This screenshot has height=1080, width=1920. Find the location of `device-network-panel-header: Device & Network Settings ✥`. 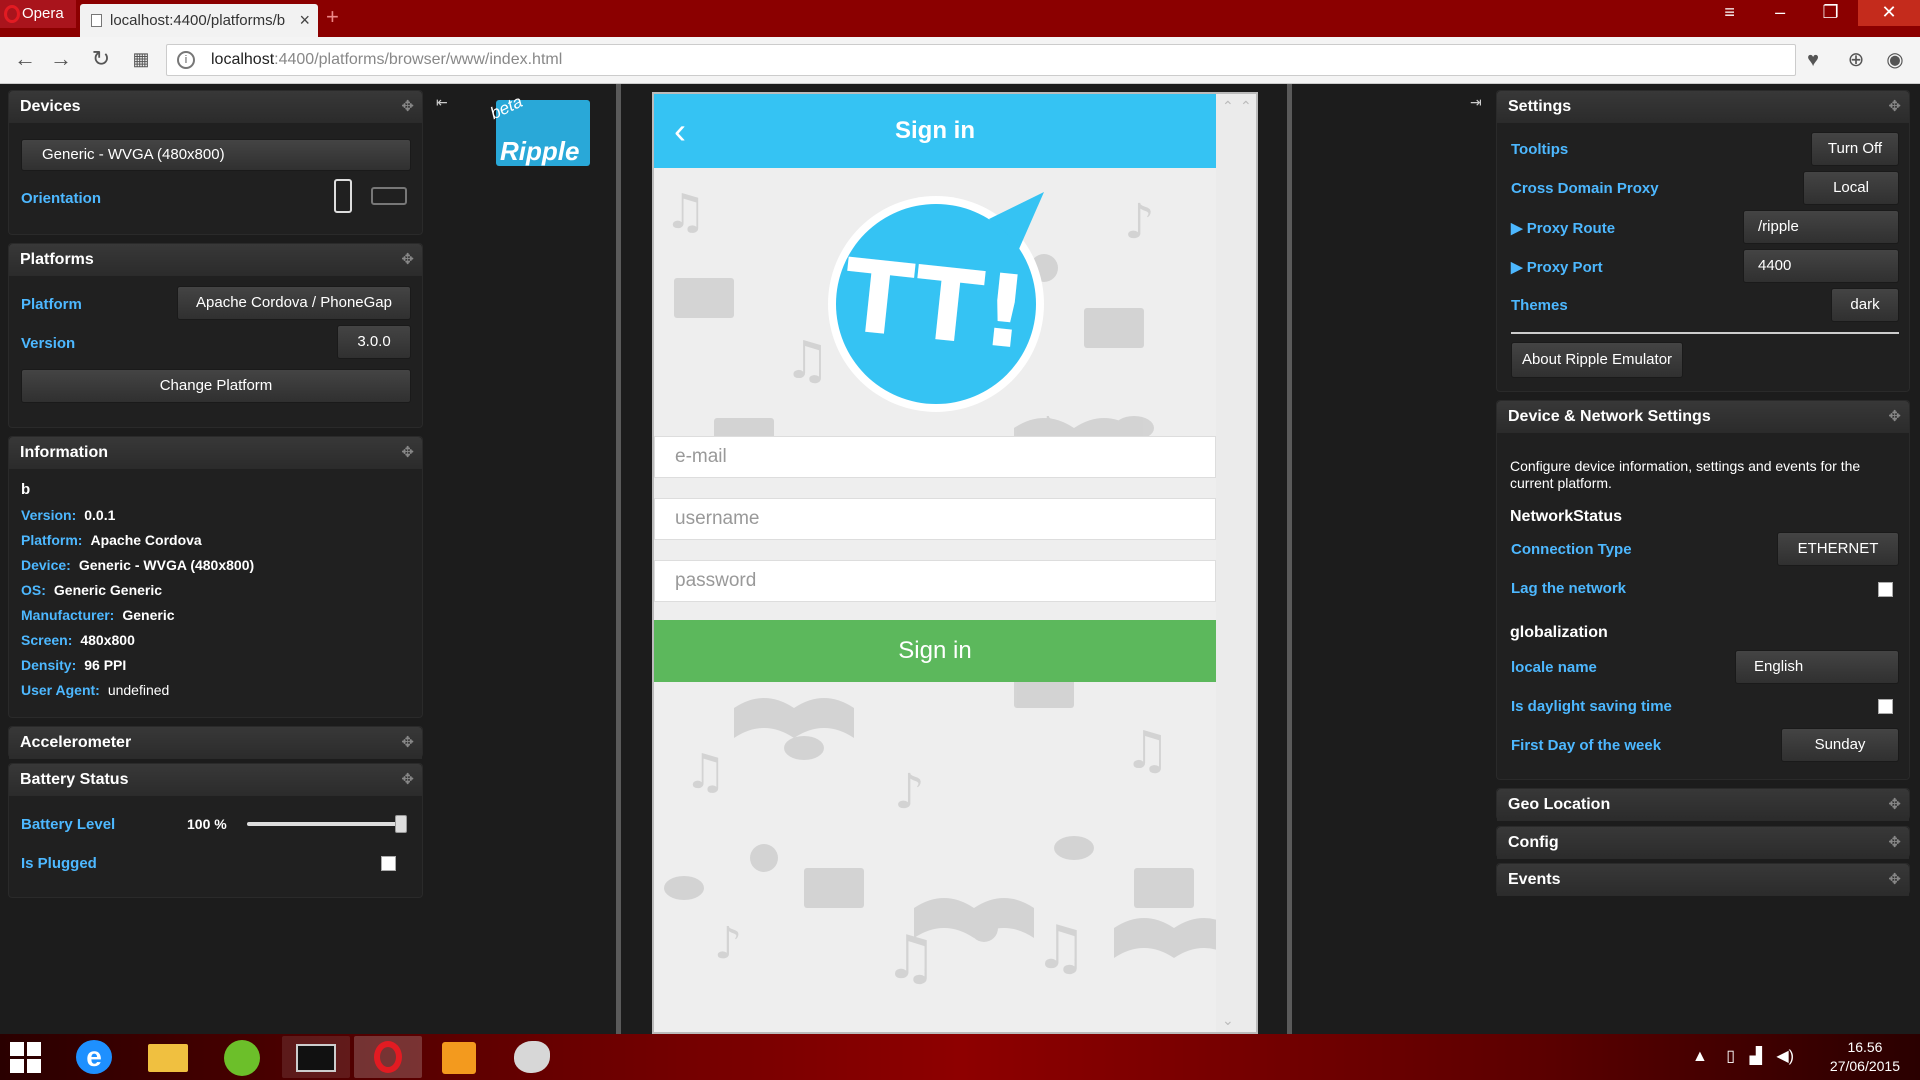

device-network-panel-header: Device & Network Settings ✥ is located at coordinates (1703, 417).